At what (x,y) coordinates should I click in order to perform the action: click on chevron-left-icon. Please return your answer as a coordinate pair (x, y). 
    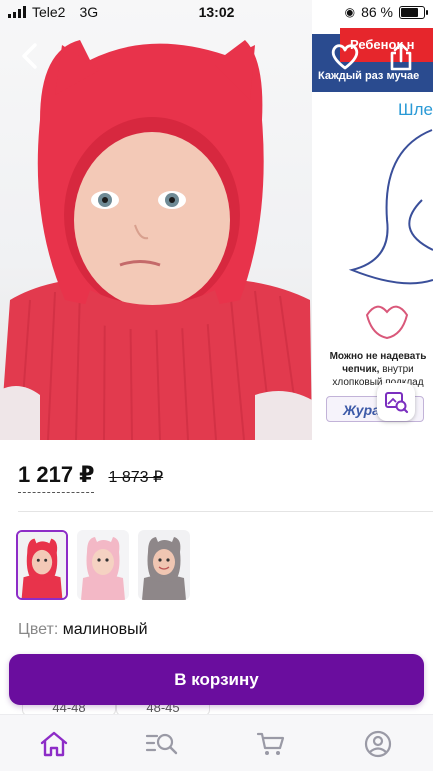
    Looking at the image, I should click on (29, 56).